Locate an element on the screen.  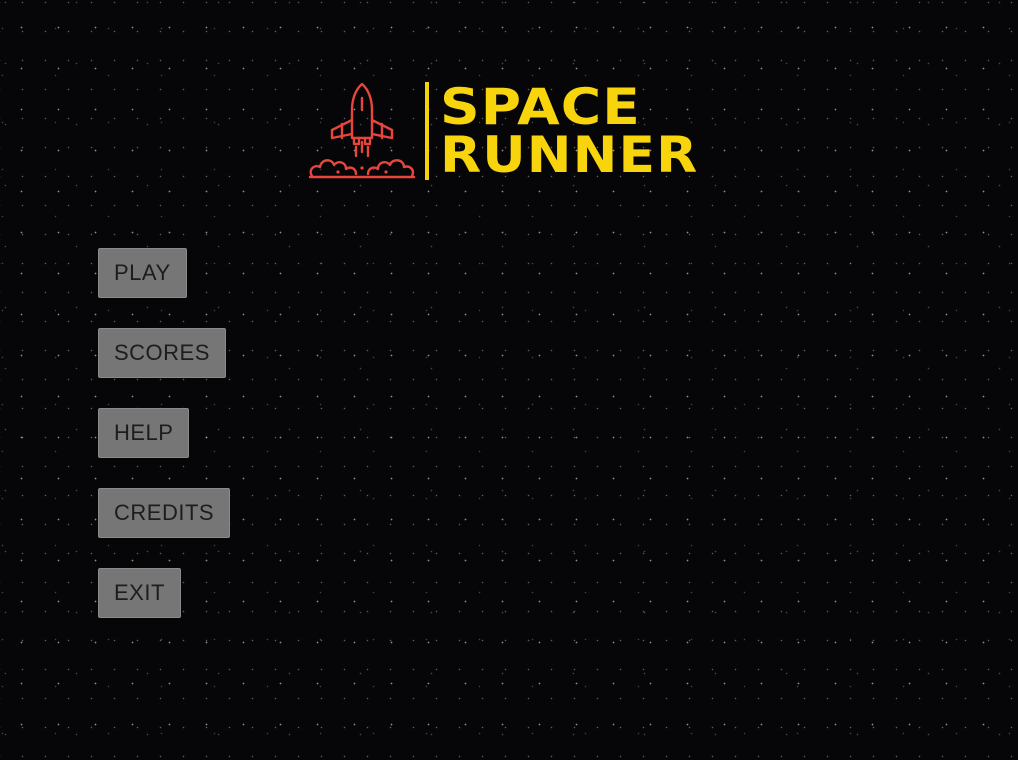
logo-title-line-2: RUNNER is located at coordinates (569, 155).